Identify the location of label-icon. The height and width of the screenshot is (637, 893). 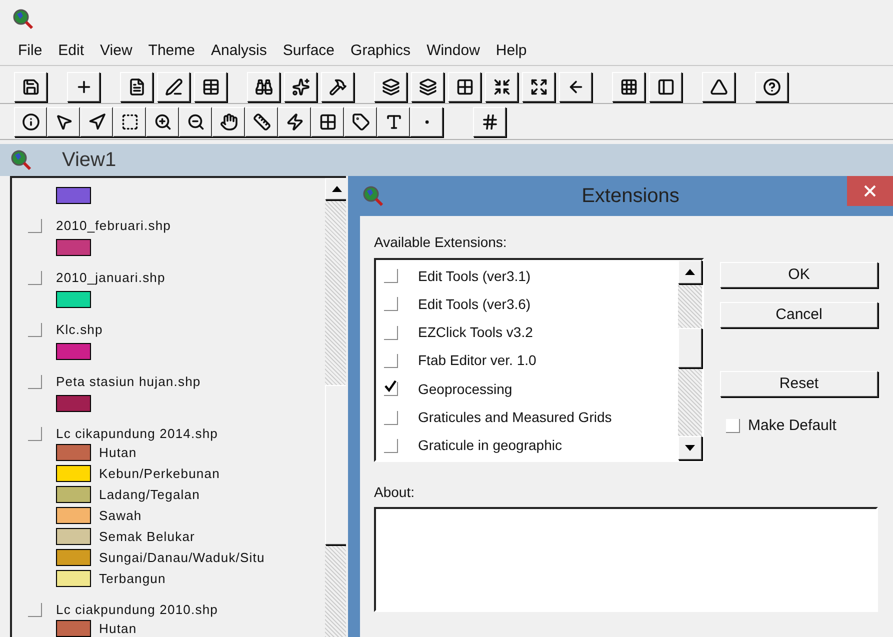
(360, 121).